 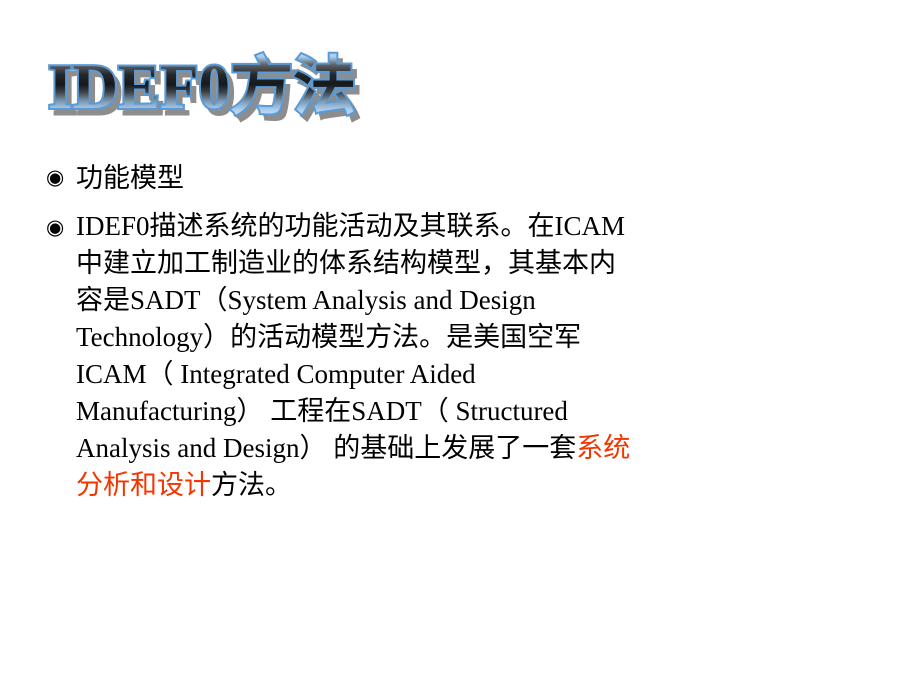 What do you see at coordinates (397, 90) in the screenshot?
I see `slide-title-area: IDEF0方法 IDEF0方法 IDEF0方法` at bounding box center [397, 90].